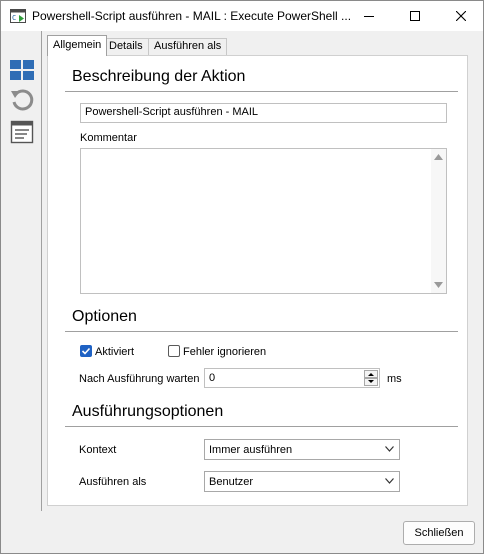 The height and width of the screenshot is (554, 484). Describe the element at coordinates (231, 482) in the screenshot. I see `run-as-value: Benutzer` at that location.